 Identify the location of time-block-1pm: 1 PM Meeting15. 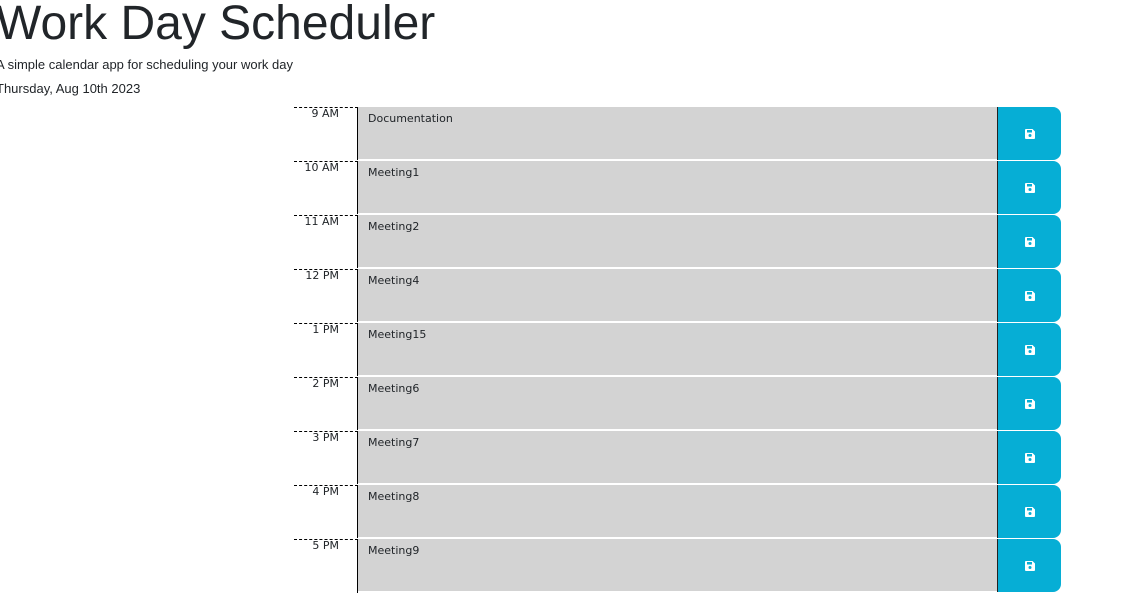
(678, 350).